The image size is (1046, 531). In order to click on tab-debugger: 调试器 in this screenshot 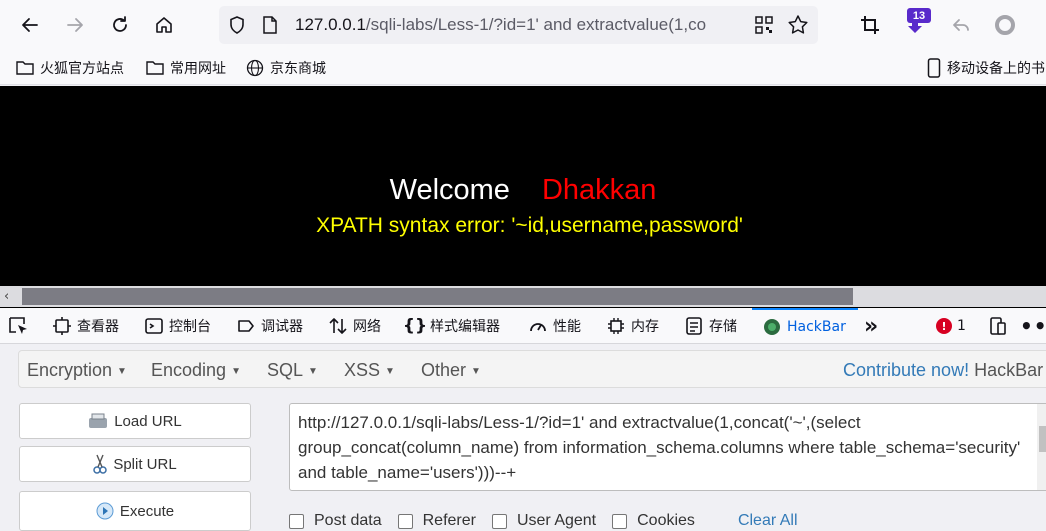, I will do `click(269, 326)`.